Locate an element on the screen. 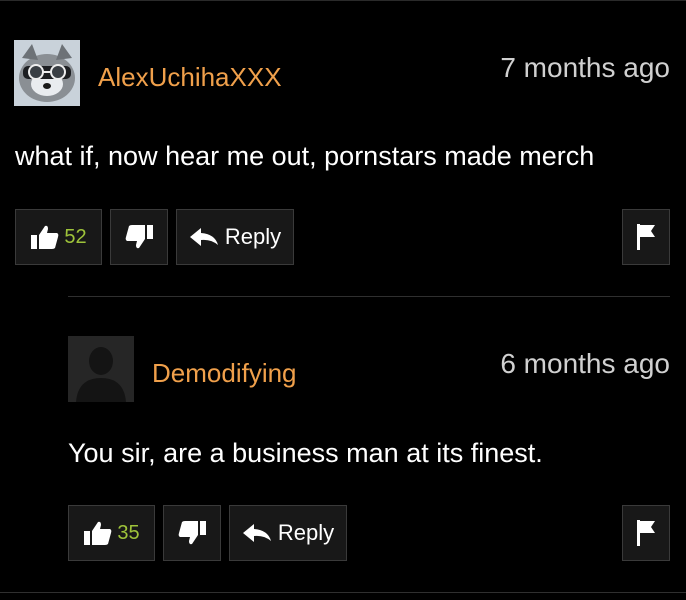 The image size is (686, 600). raccoon-avatar-icon is located at coordinates (47, 73).